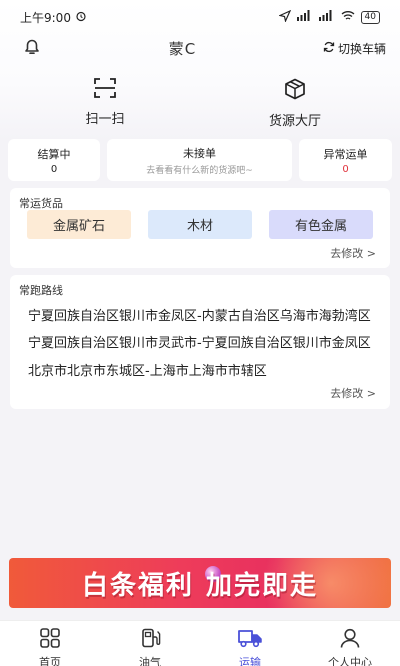  I want to click on stat-abnormal-title: 异常运单, so click(345, 154).